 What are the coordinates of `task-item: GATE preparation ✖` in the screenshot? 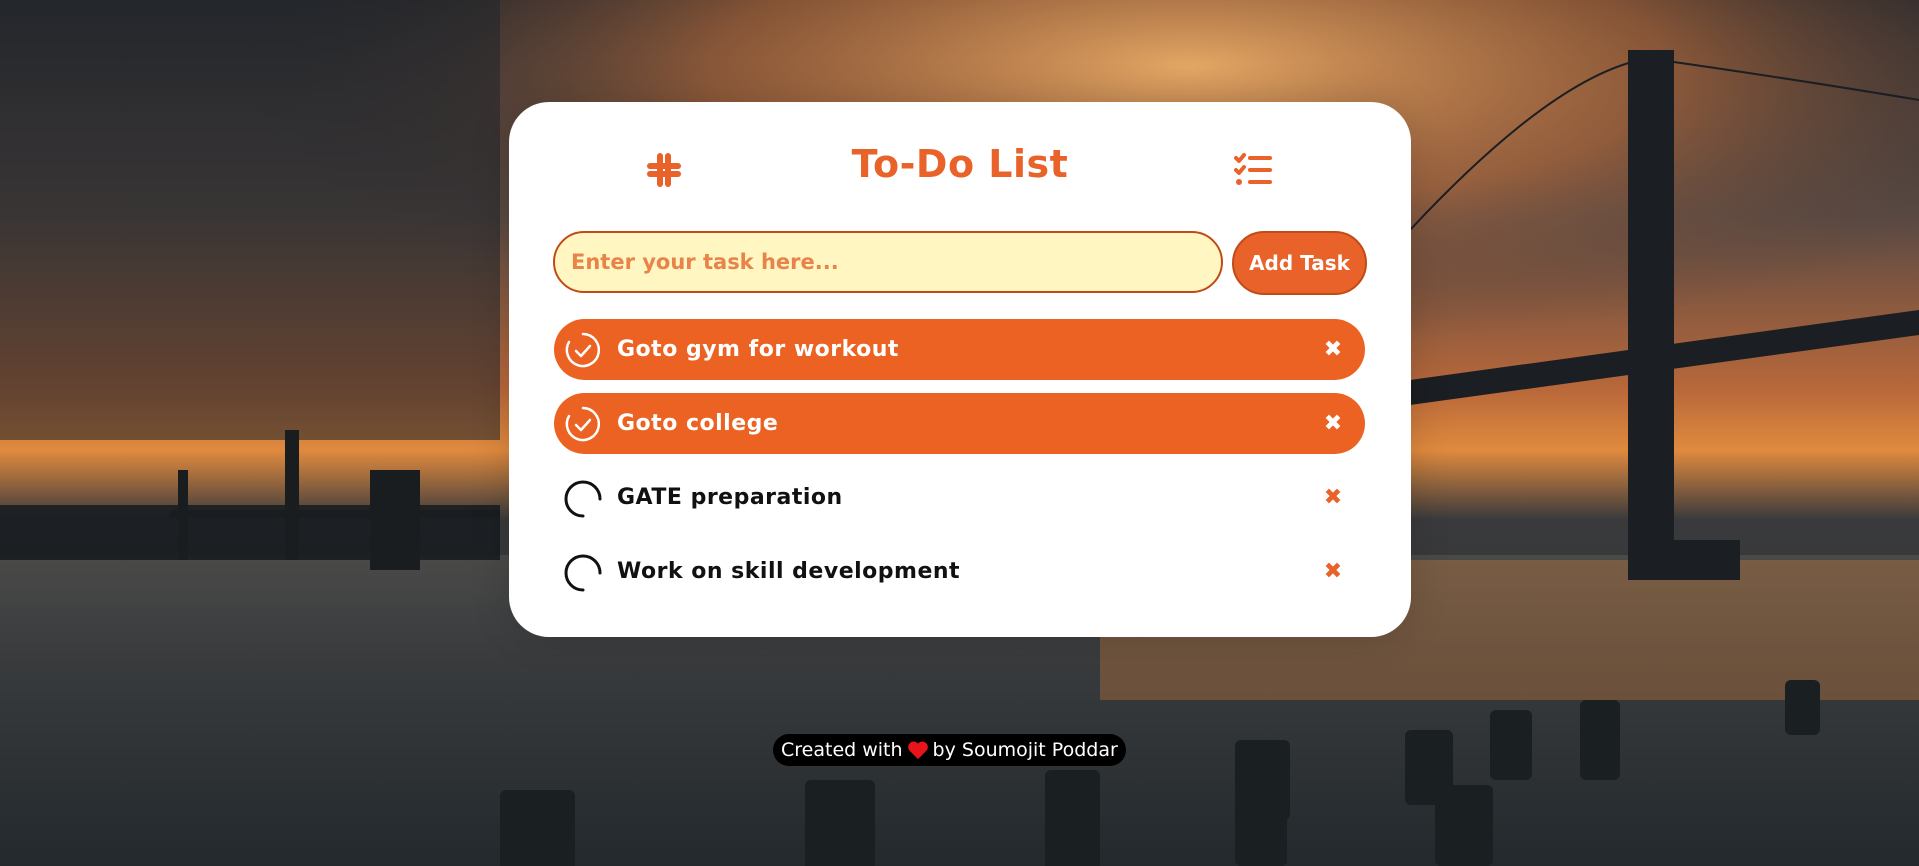 It's located at (959, 497).